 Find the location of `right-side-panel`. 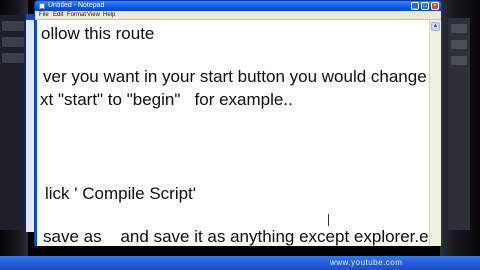

right-side-panel is located at coordinates (459, 124).